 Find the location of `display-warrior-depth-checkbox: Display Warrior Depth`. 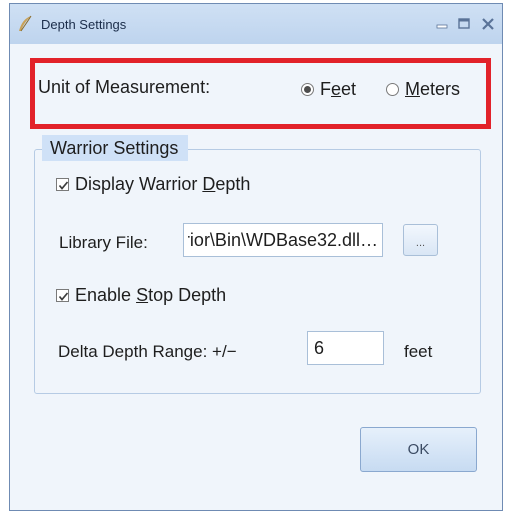

display-warrior-depth-checkbox: Display Warrior Depth is located at coordinates (153, 184).